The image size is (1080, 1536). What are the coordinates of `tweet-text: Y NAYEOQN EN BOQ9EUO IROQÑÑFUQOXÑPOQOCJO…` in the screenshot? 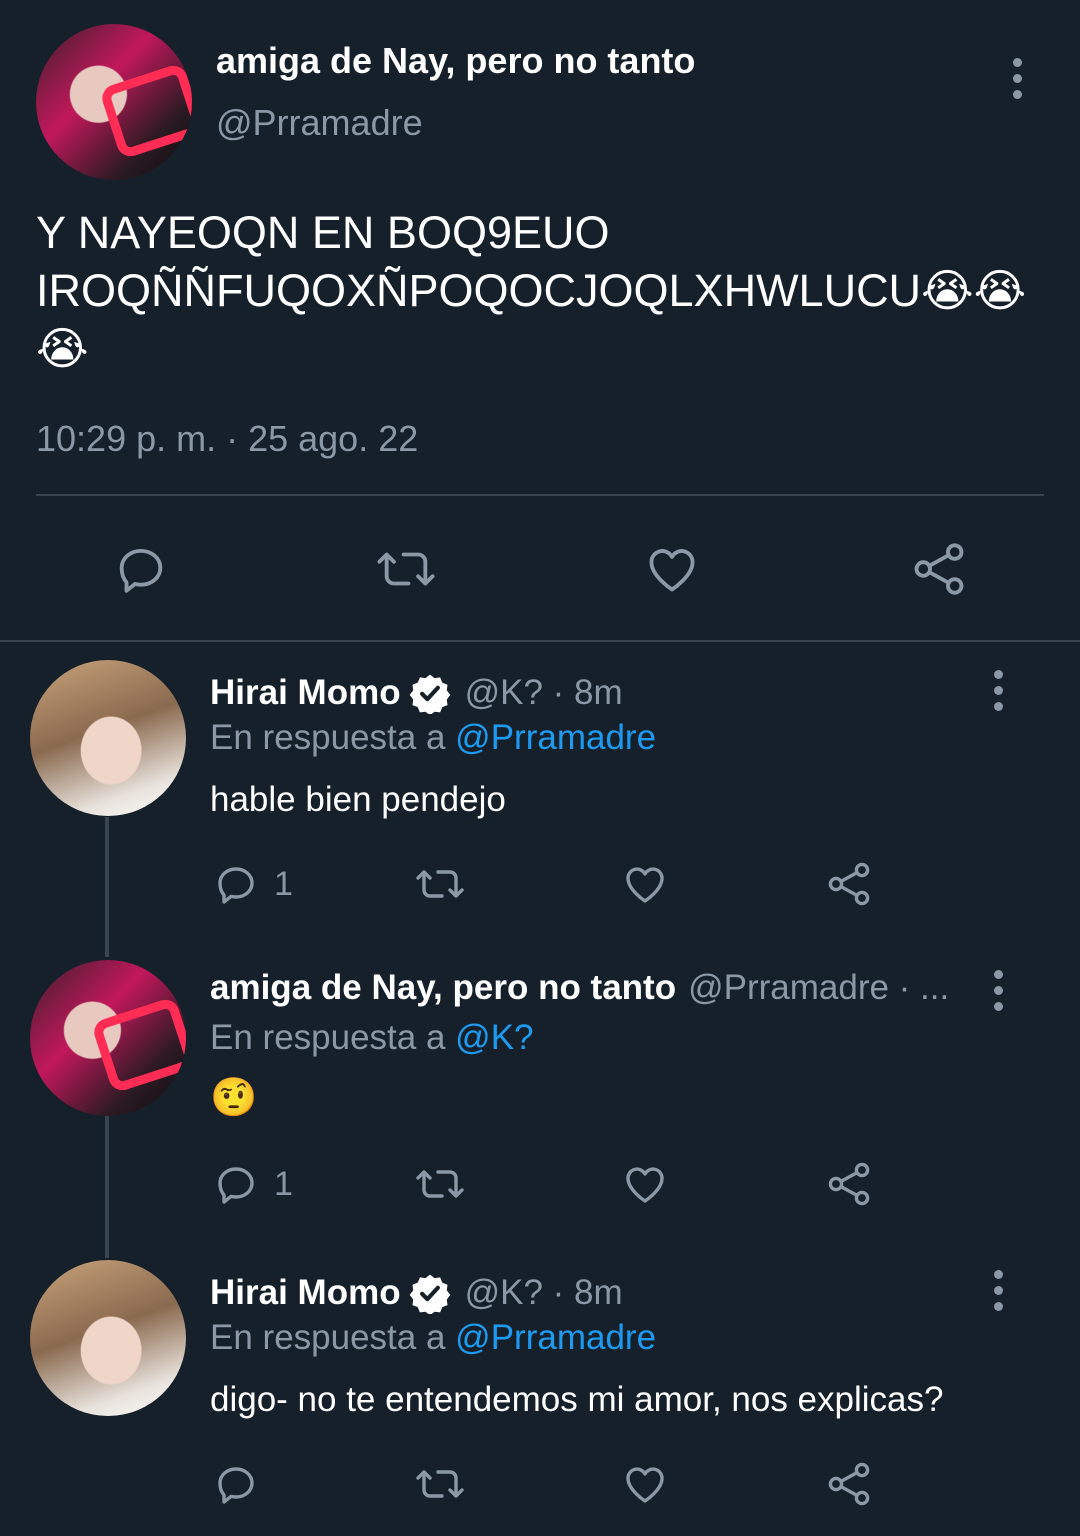 It's located at (531, 291).